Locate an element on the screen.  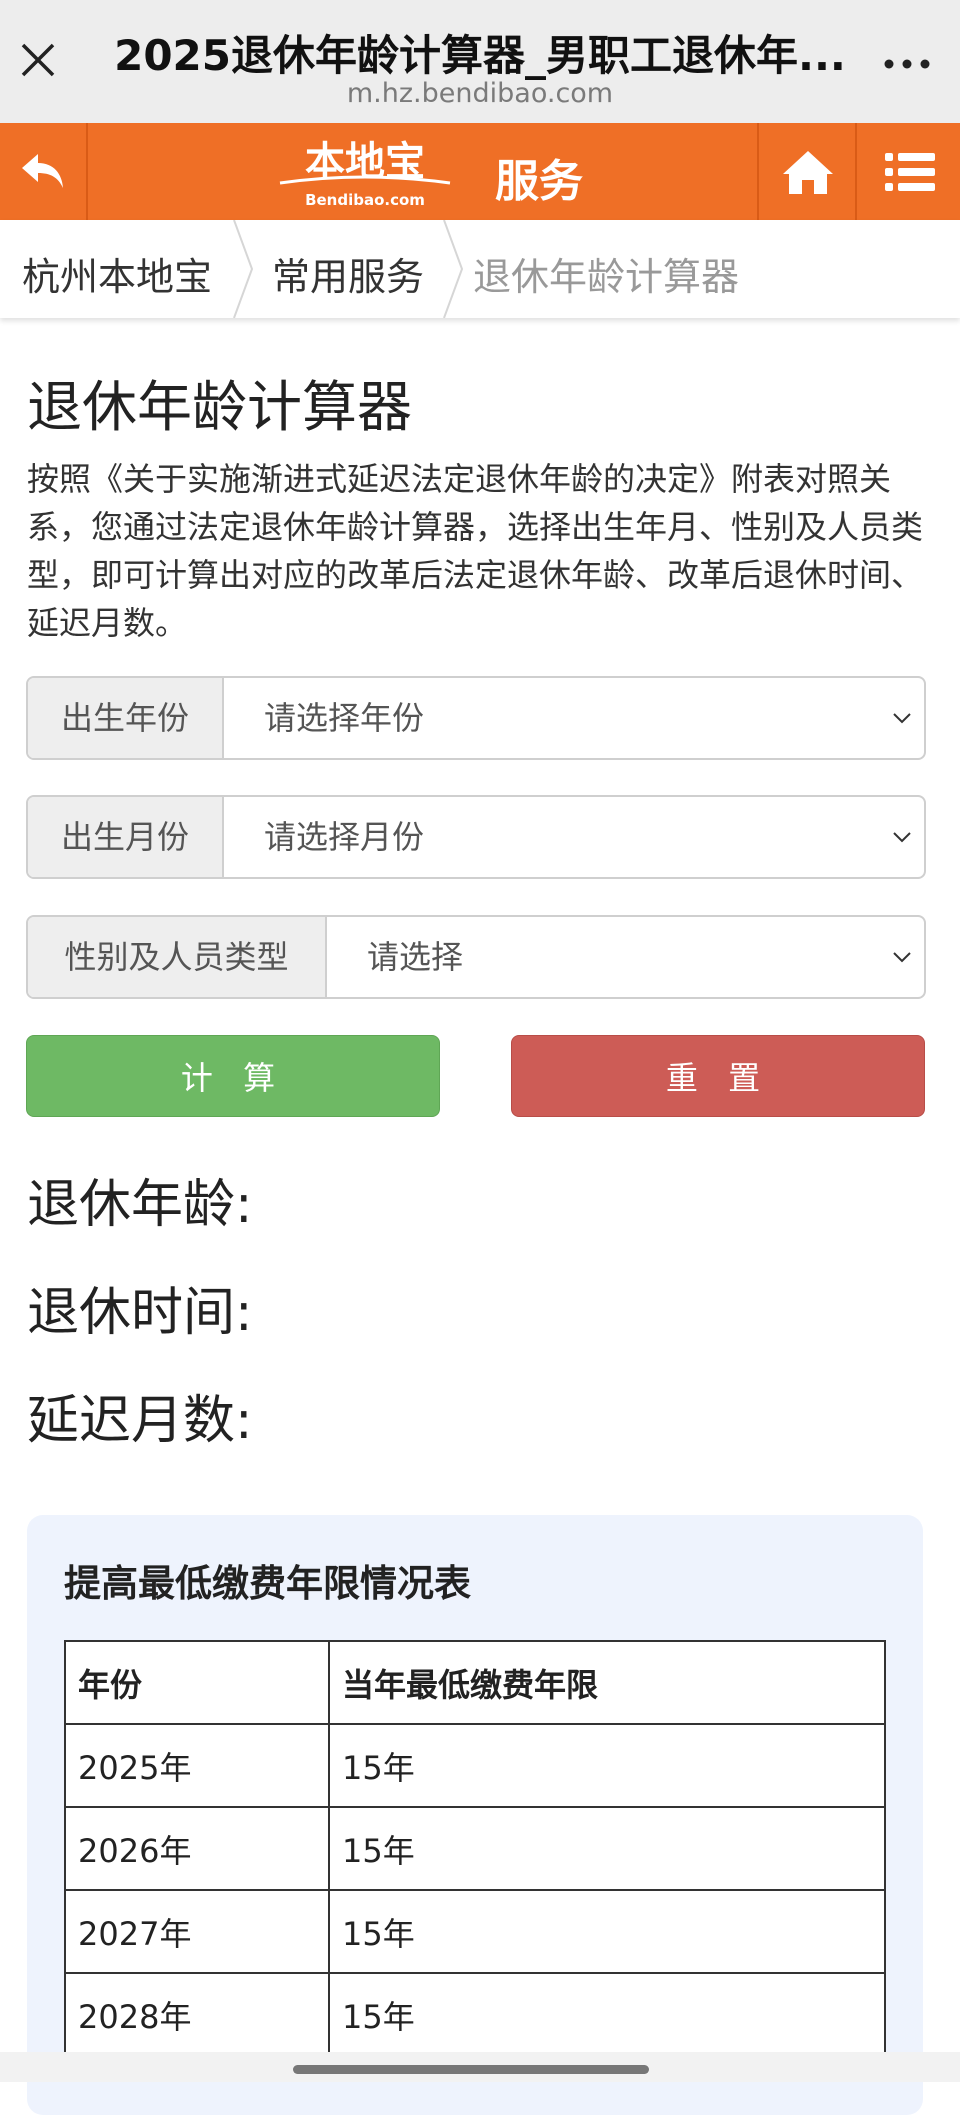
breadcrumb-item-services: 常用服务 is located at coordinates (348, 273).